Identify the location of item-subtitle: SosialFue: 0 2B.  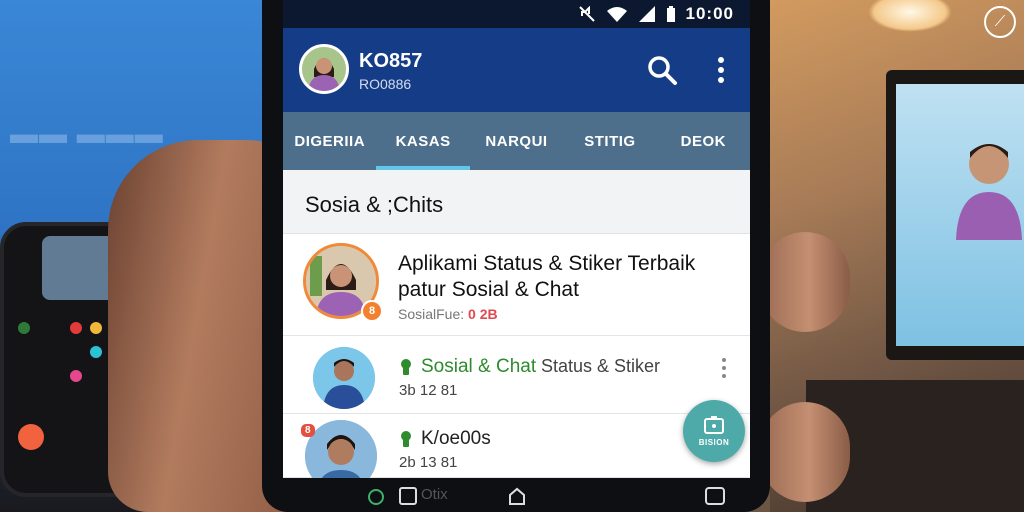
(448, 314).